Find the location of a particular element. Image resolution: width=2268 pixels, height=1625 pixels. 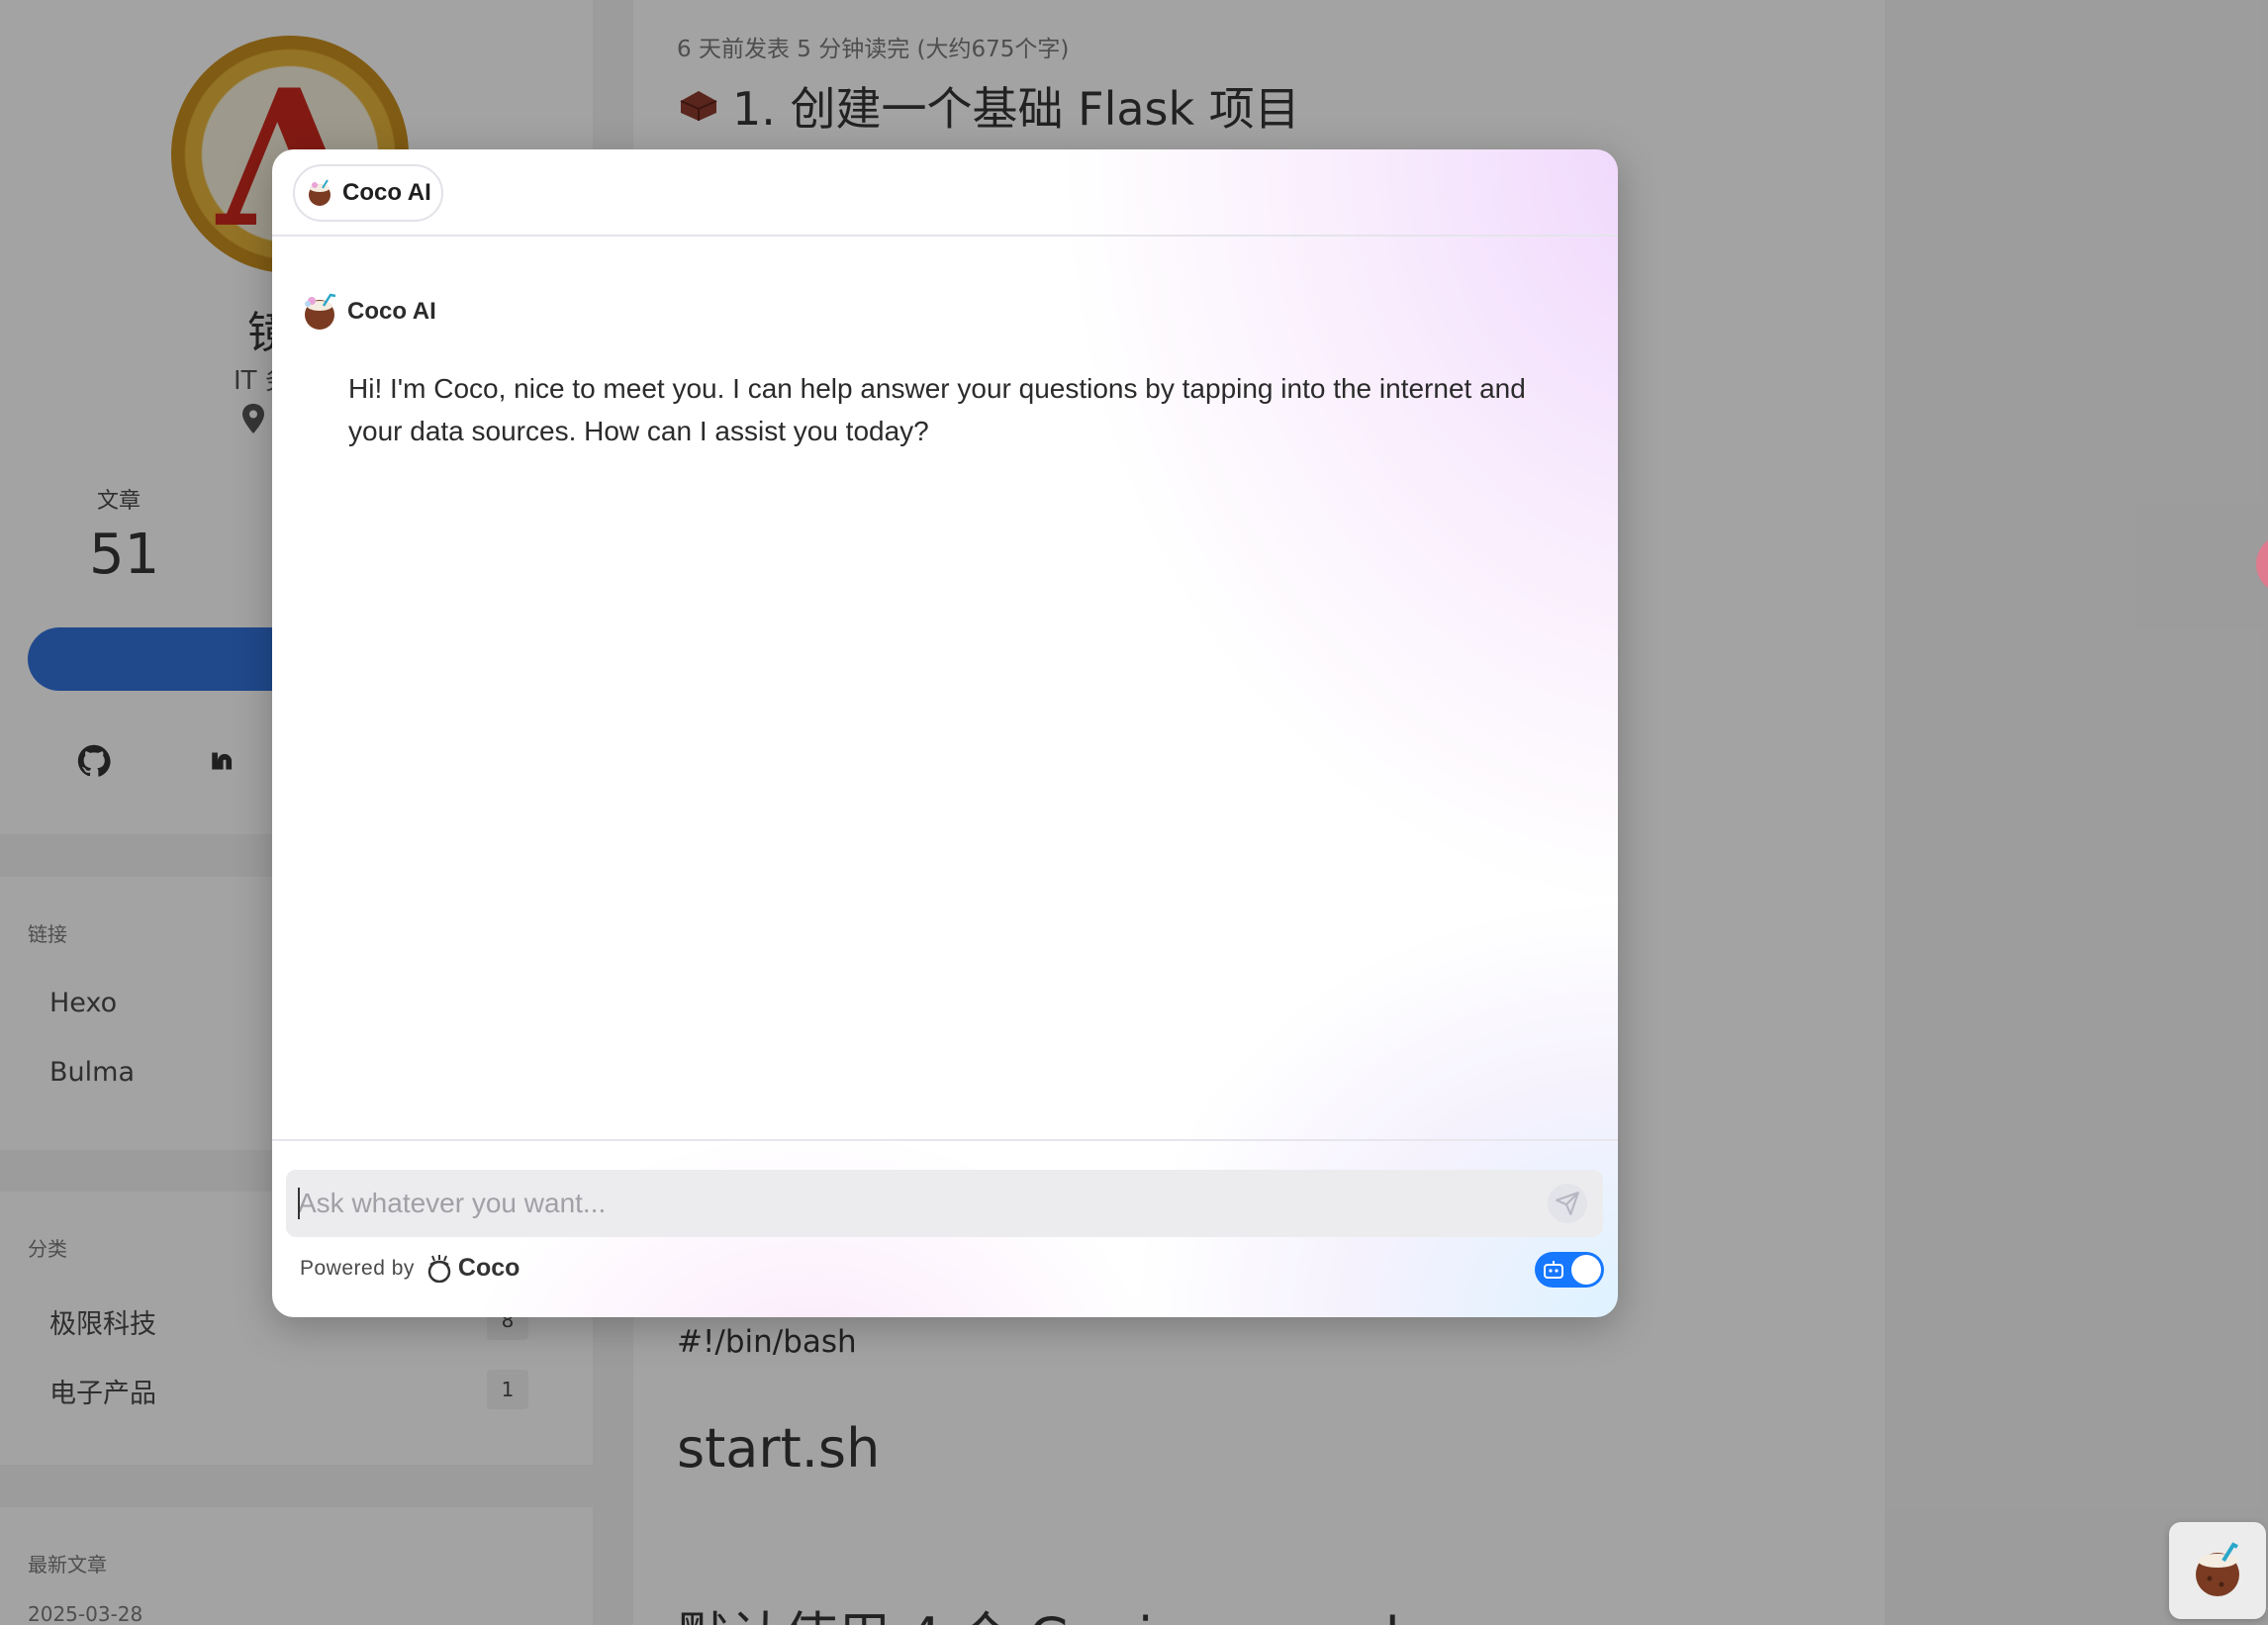

message-sender: Coco AI is located at coordinates (391, 311).